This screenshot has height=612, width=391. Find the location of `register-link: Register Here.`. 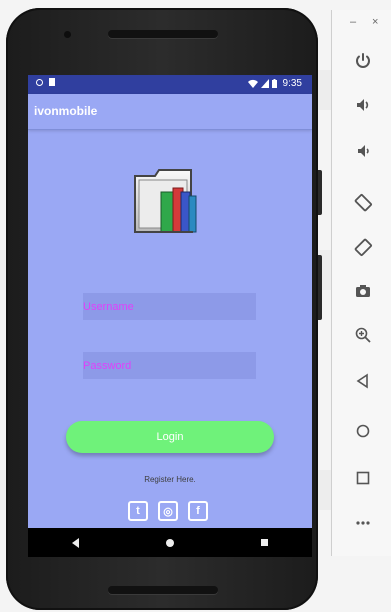

register-link: Register Here. is located at coordinates (170, 479).